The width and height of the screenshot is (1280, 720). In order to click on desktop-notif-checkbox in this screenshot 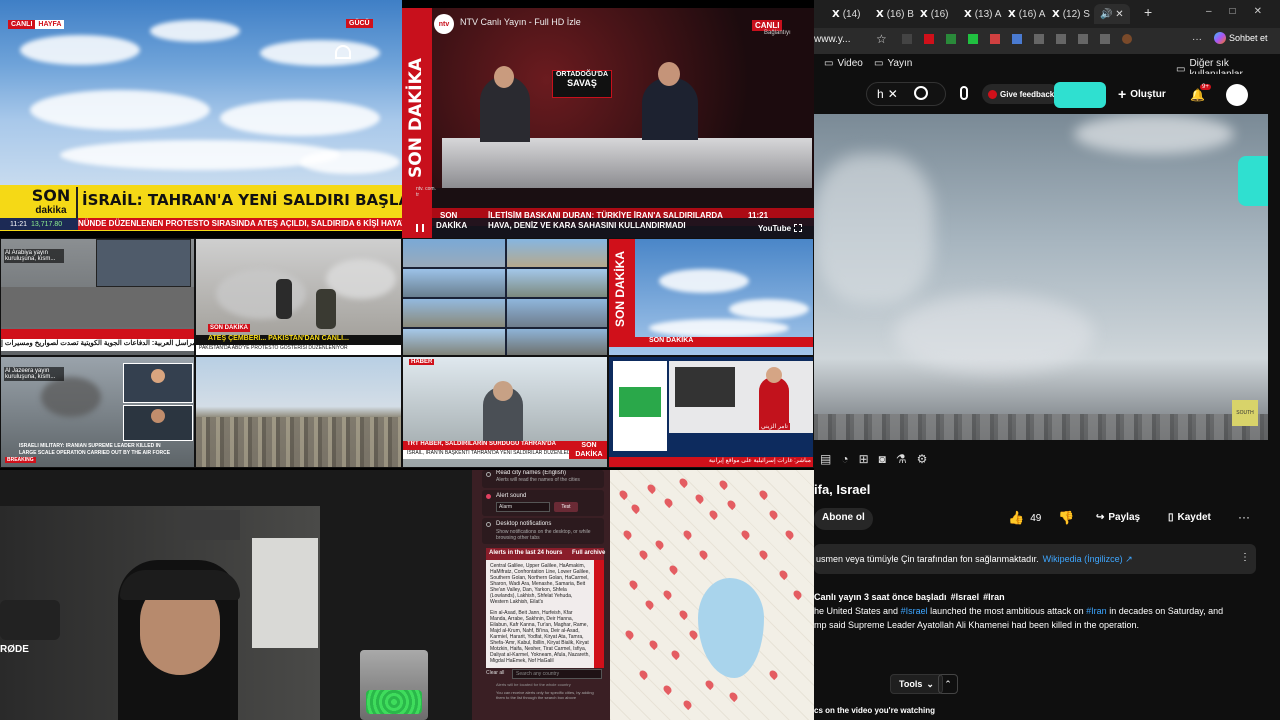, I will do `click(488, 524)`.